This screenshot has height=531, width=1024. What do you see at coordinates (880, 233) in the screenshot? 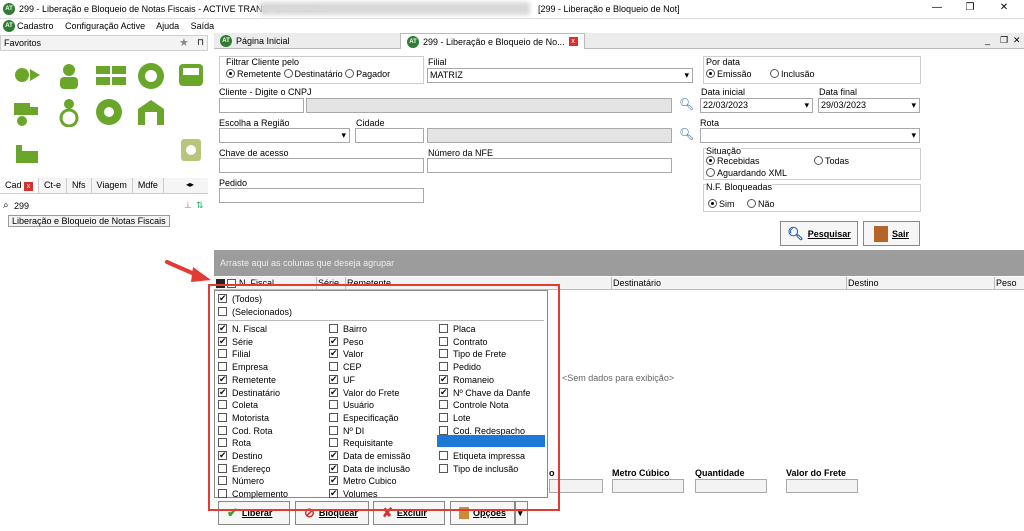
I see `exit-door-icon` at bounding box center [880, 233].